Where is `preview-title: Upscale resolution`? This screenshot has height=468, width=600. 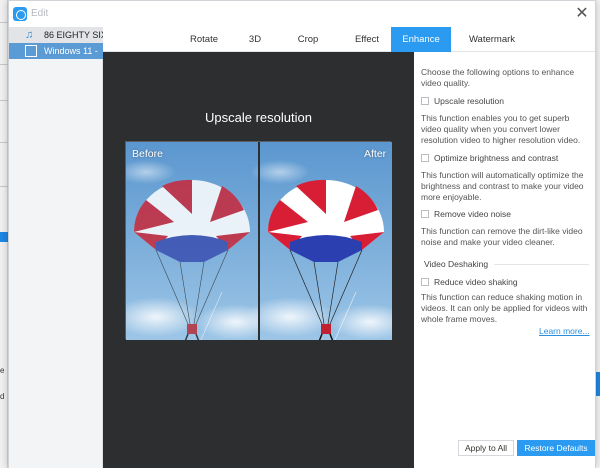 preview-title: Upscale resolution is located at coordinates (258, 117).